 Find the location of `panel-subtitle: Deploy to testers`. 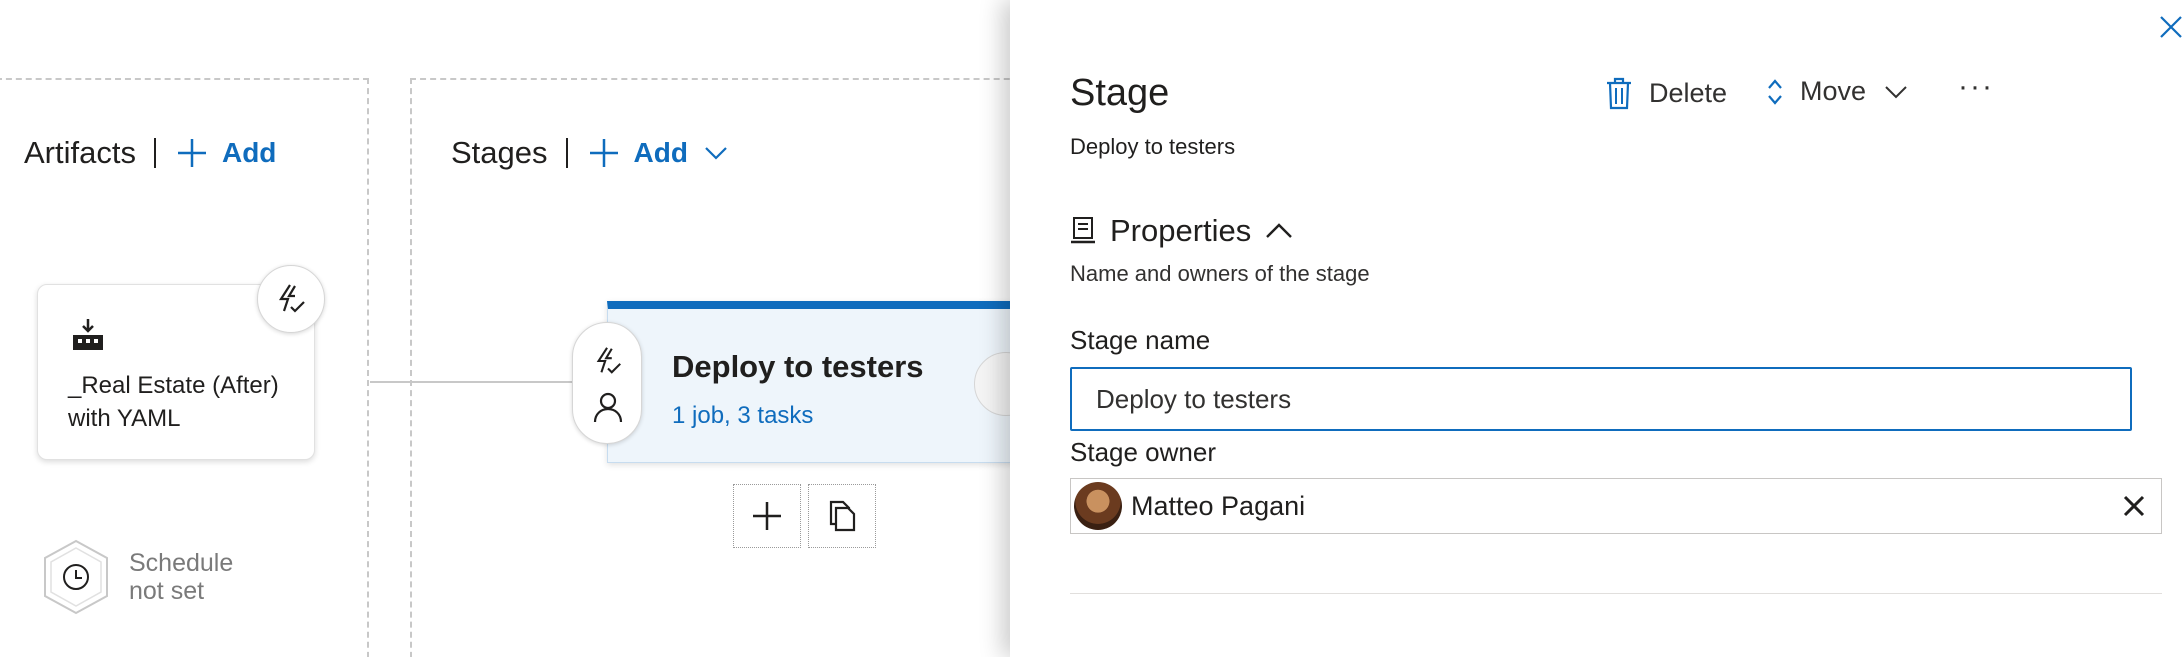

panel-subtitle: Deploy to testers is located at coordinates (1153, 146).